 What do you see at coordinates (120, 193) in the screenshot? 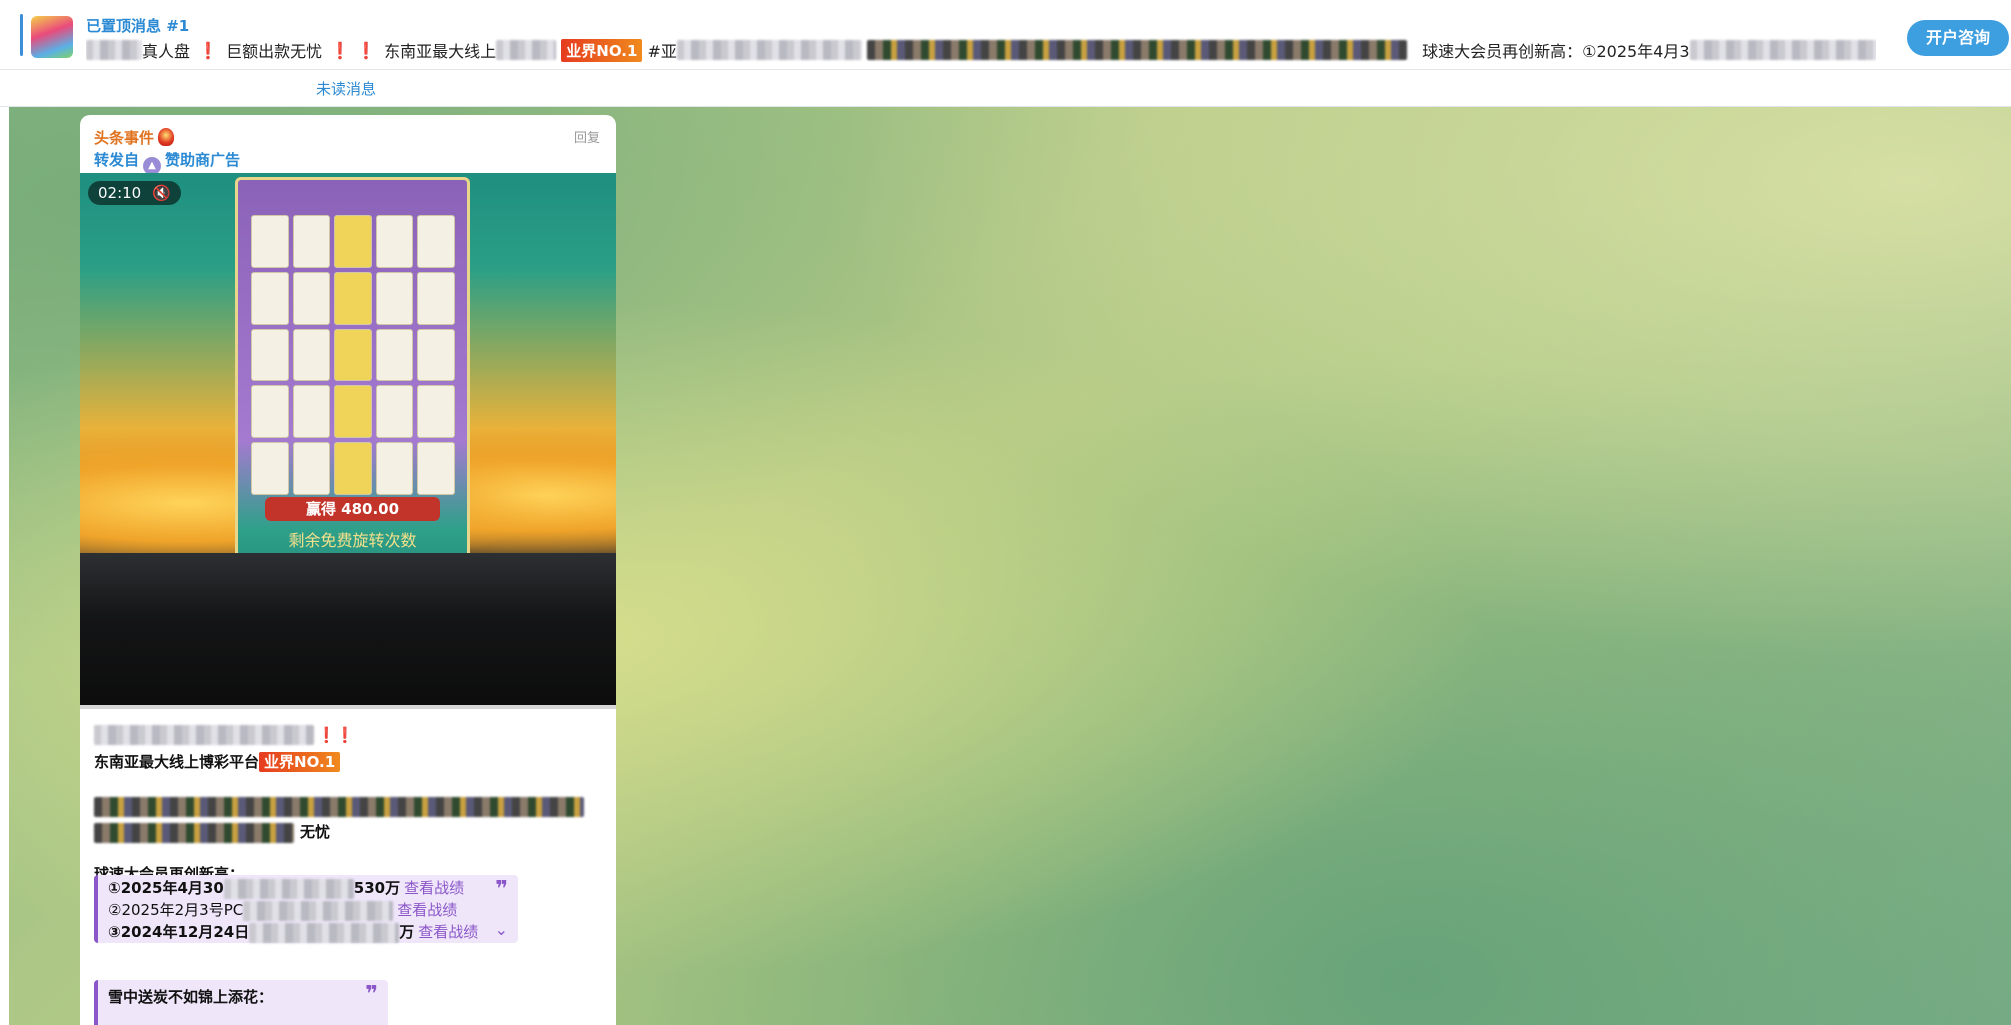
I see `duration-text: 02:10` at bounding box center [120, 193].